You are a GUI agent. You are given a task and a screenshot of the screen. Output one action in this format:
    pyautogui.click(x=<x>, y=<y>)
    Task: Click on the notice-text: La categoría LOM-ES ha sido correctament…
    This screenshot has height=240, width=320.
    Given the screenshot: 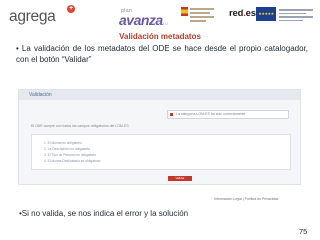 What is the action you would take?
    pyautogui.click(x=211, y=113)
    